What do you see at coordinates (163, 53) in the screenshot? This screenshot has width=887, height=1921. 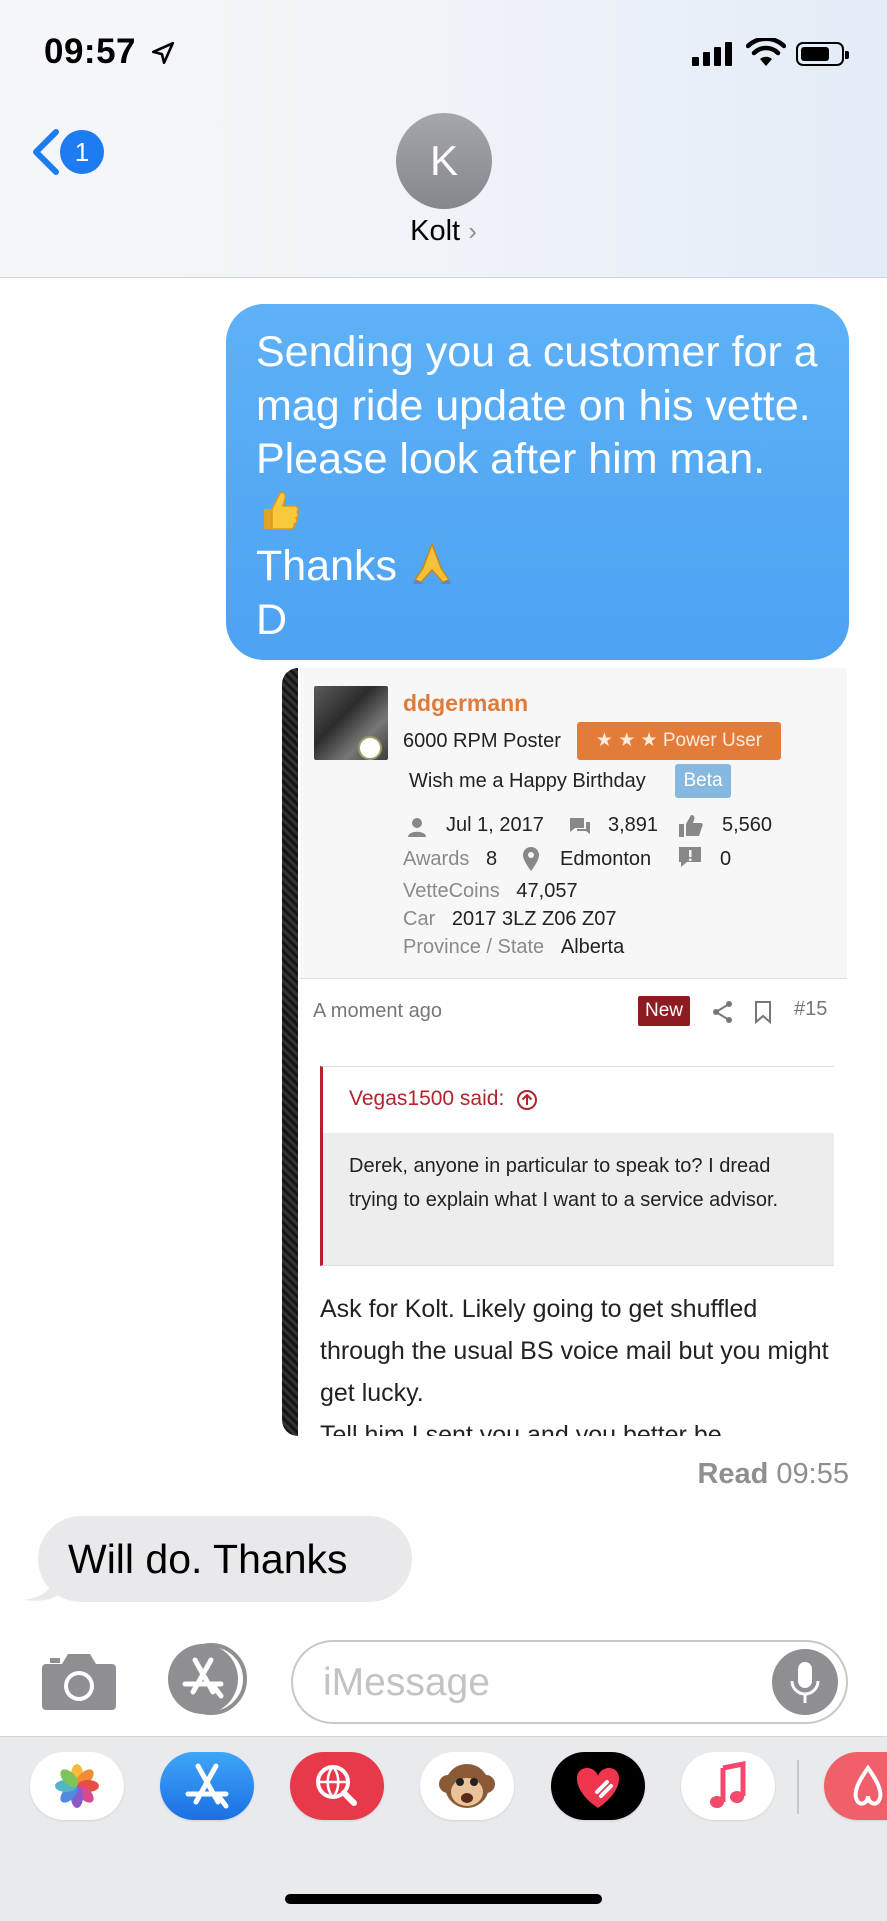 I see `location-arrow-icon` at bounding box center [163, 53].